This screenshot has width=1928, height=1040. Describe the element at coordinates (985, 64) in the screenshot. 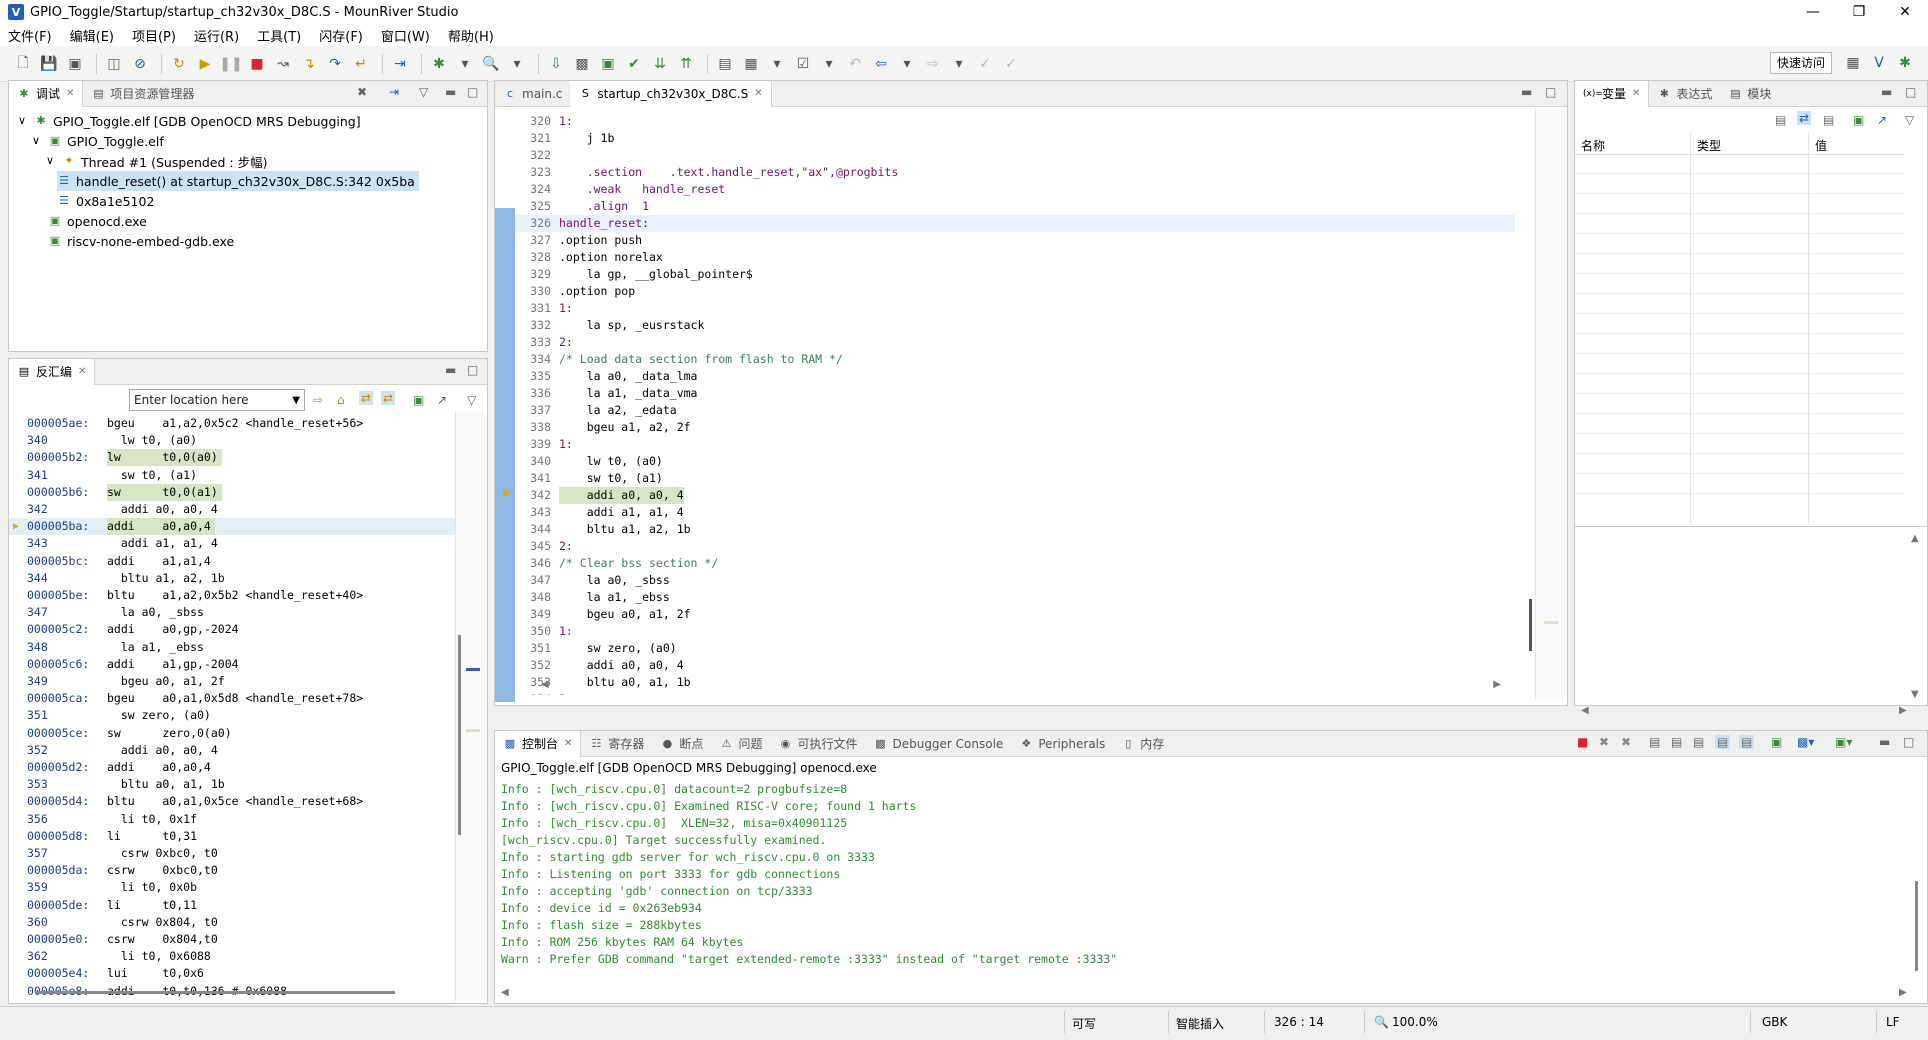

I see `pin-icon: ✓` at that location.